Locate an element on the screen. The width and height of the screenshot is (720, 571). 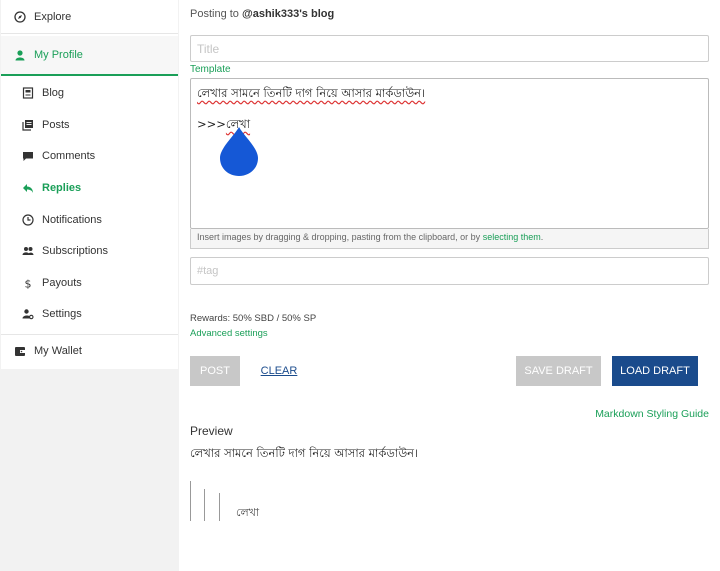
sidebar-item-label: Blog is located at coordinates (53, 93).